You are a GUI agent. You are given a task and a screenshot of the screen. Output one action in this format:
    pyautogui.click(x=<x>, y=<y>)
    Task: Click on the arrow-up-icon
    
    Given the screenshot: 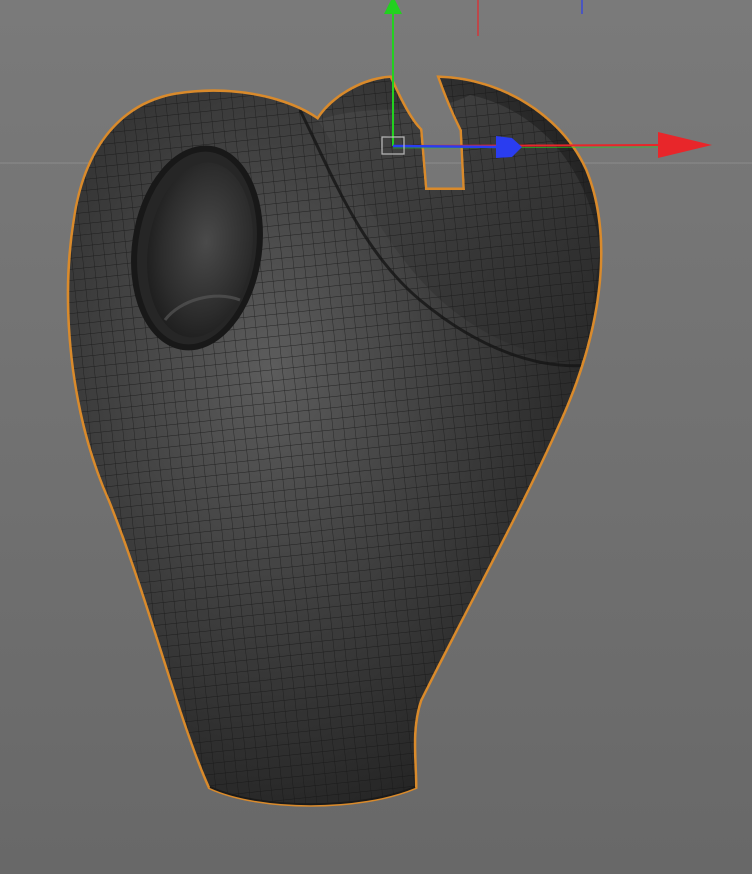 What is the action you would take?
    pyautogui.click(x=393, y=7)
    